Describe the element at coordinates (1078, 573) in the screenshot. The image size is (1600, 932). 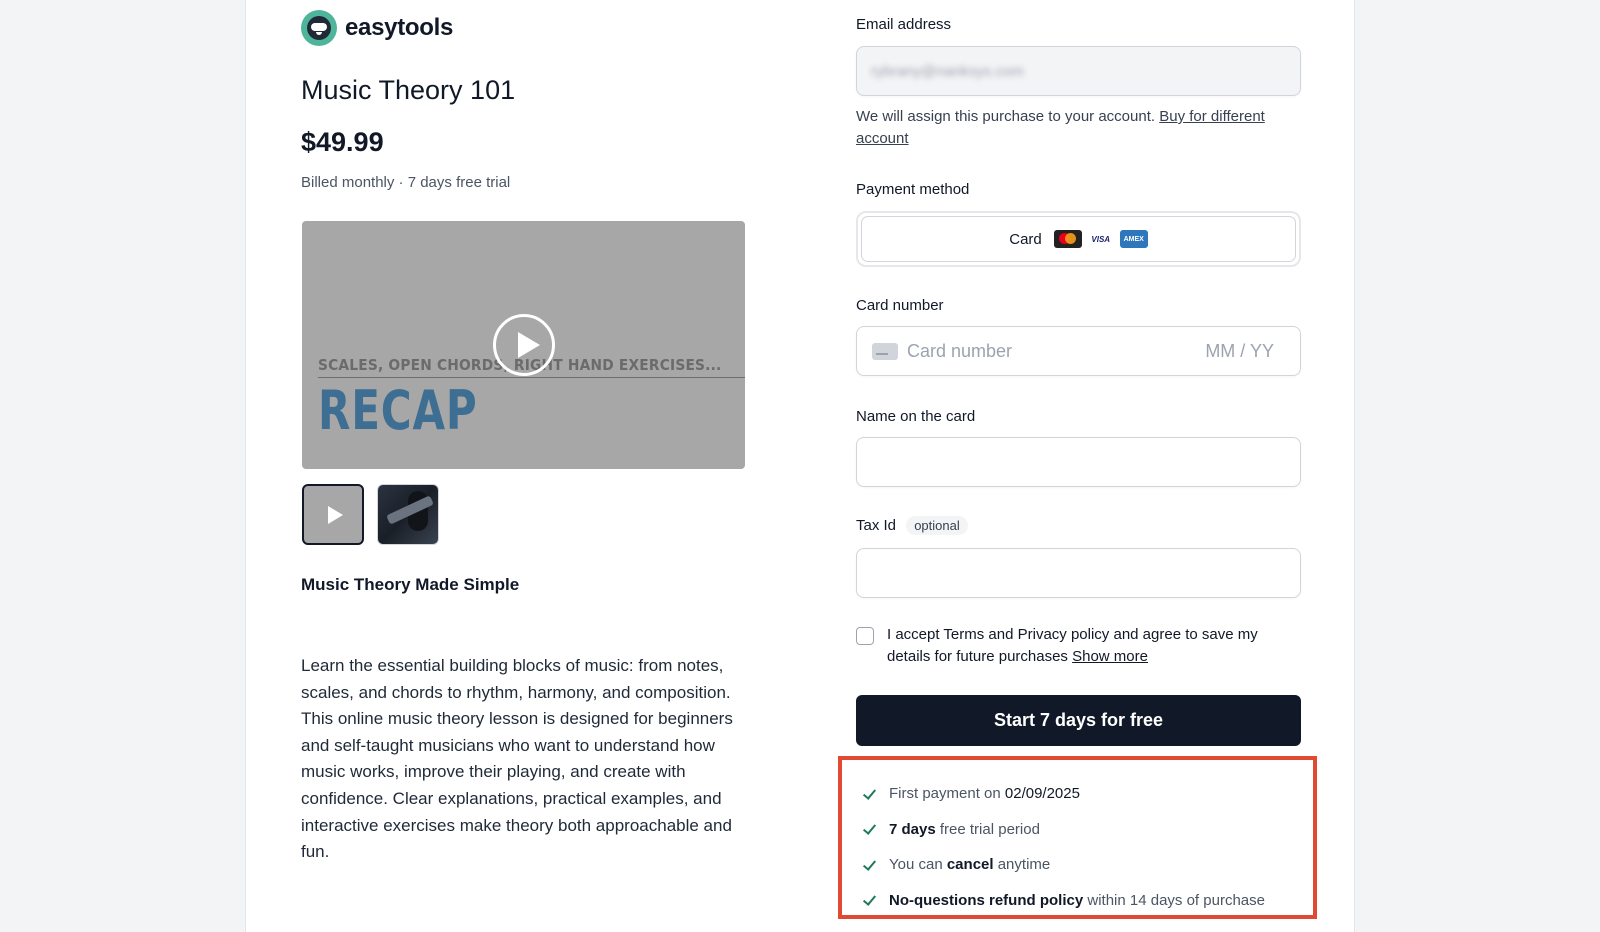
I see `tax-id-input` at that location.